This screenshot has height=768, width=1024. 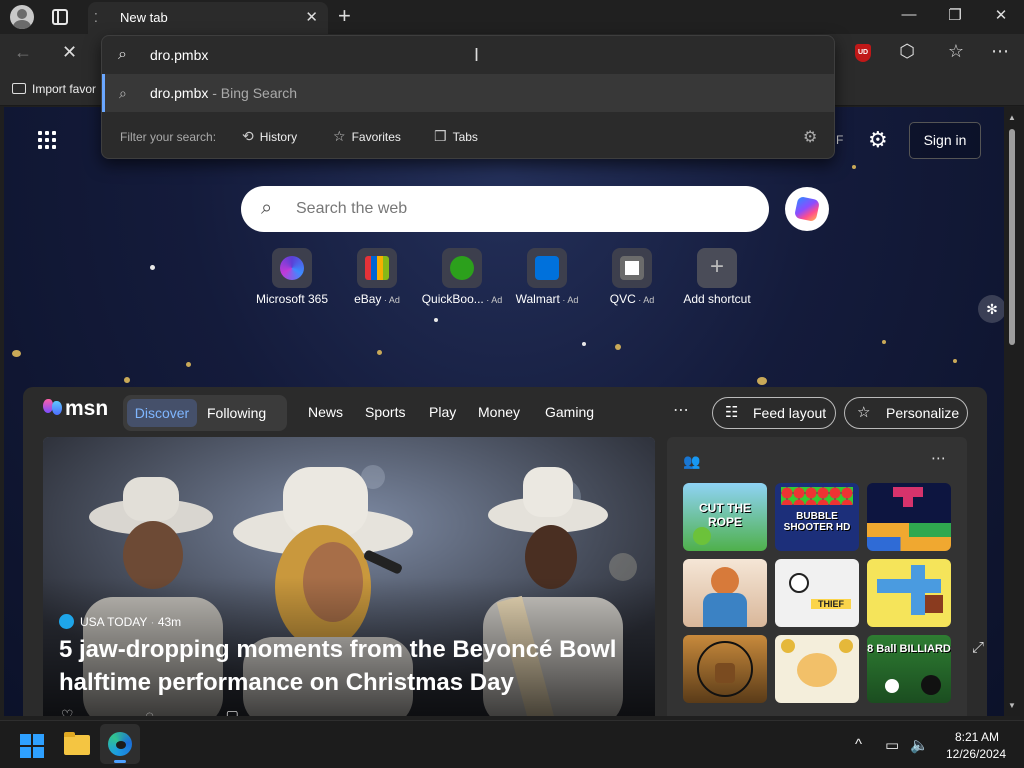 I want to click on maximize-button: ❐, so click(x=955, y=15).